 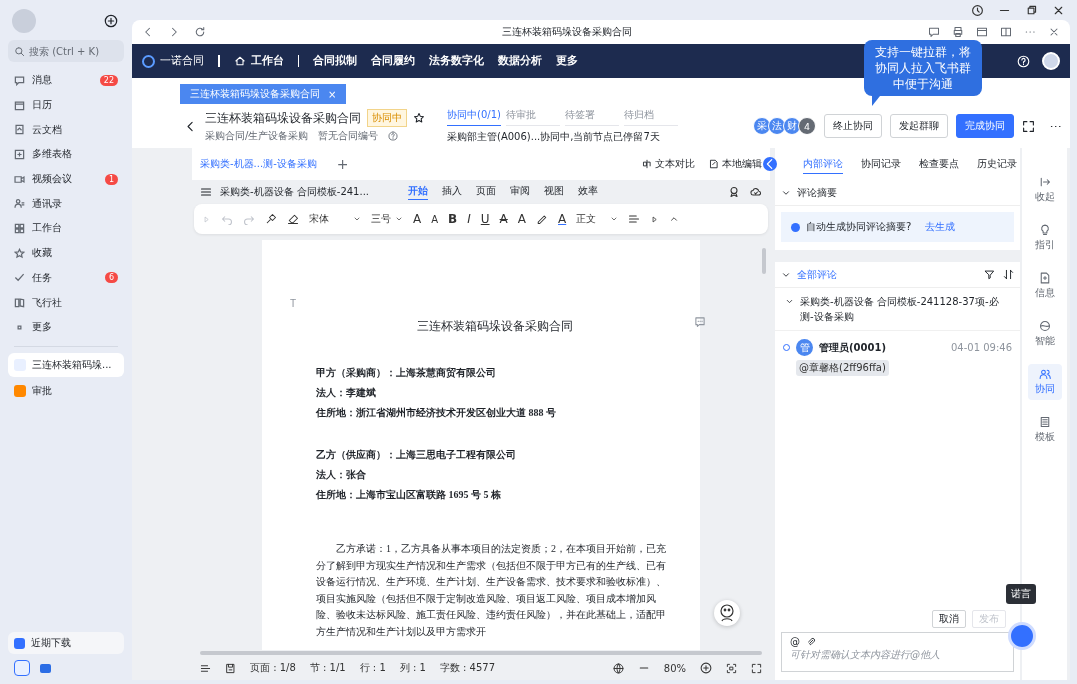 I want to click on file-tab: 采购类-机器...测-设备采购, so click(x=258, y=164).